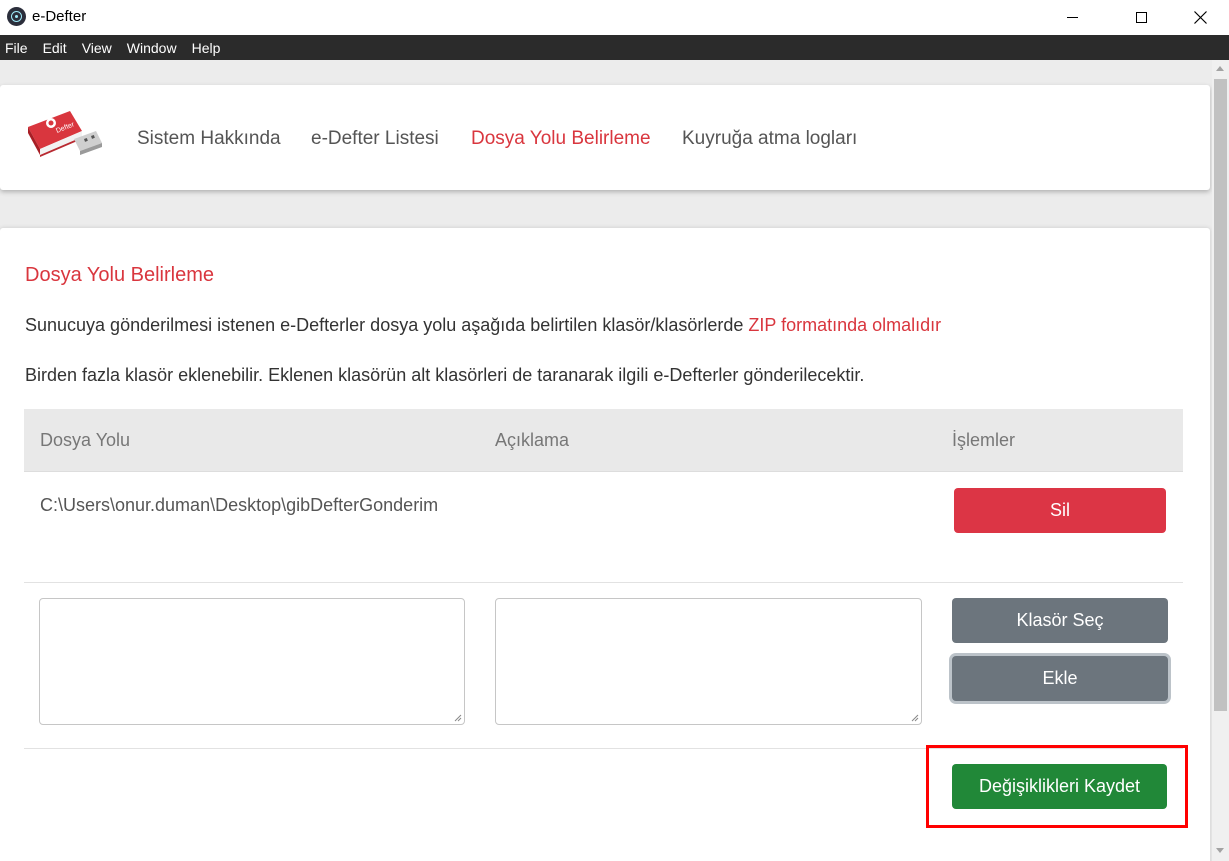 Image resolution: width=1229 pixels, height=861 pixels. Describe the element at coordinates (614, 47) in the screenshot. I see `menu-bar: File Edit View Window Help` at that location.